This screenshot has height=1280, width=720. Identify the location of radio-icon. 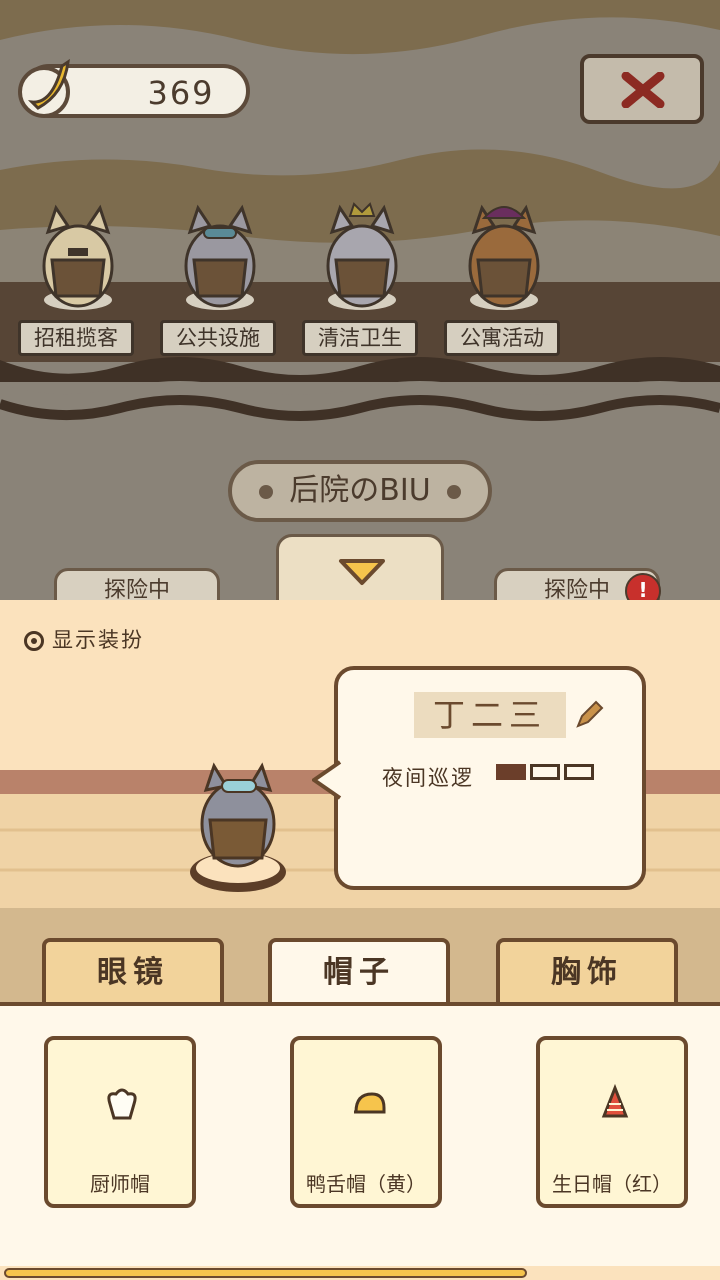
(34, 641).